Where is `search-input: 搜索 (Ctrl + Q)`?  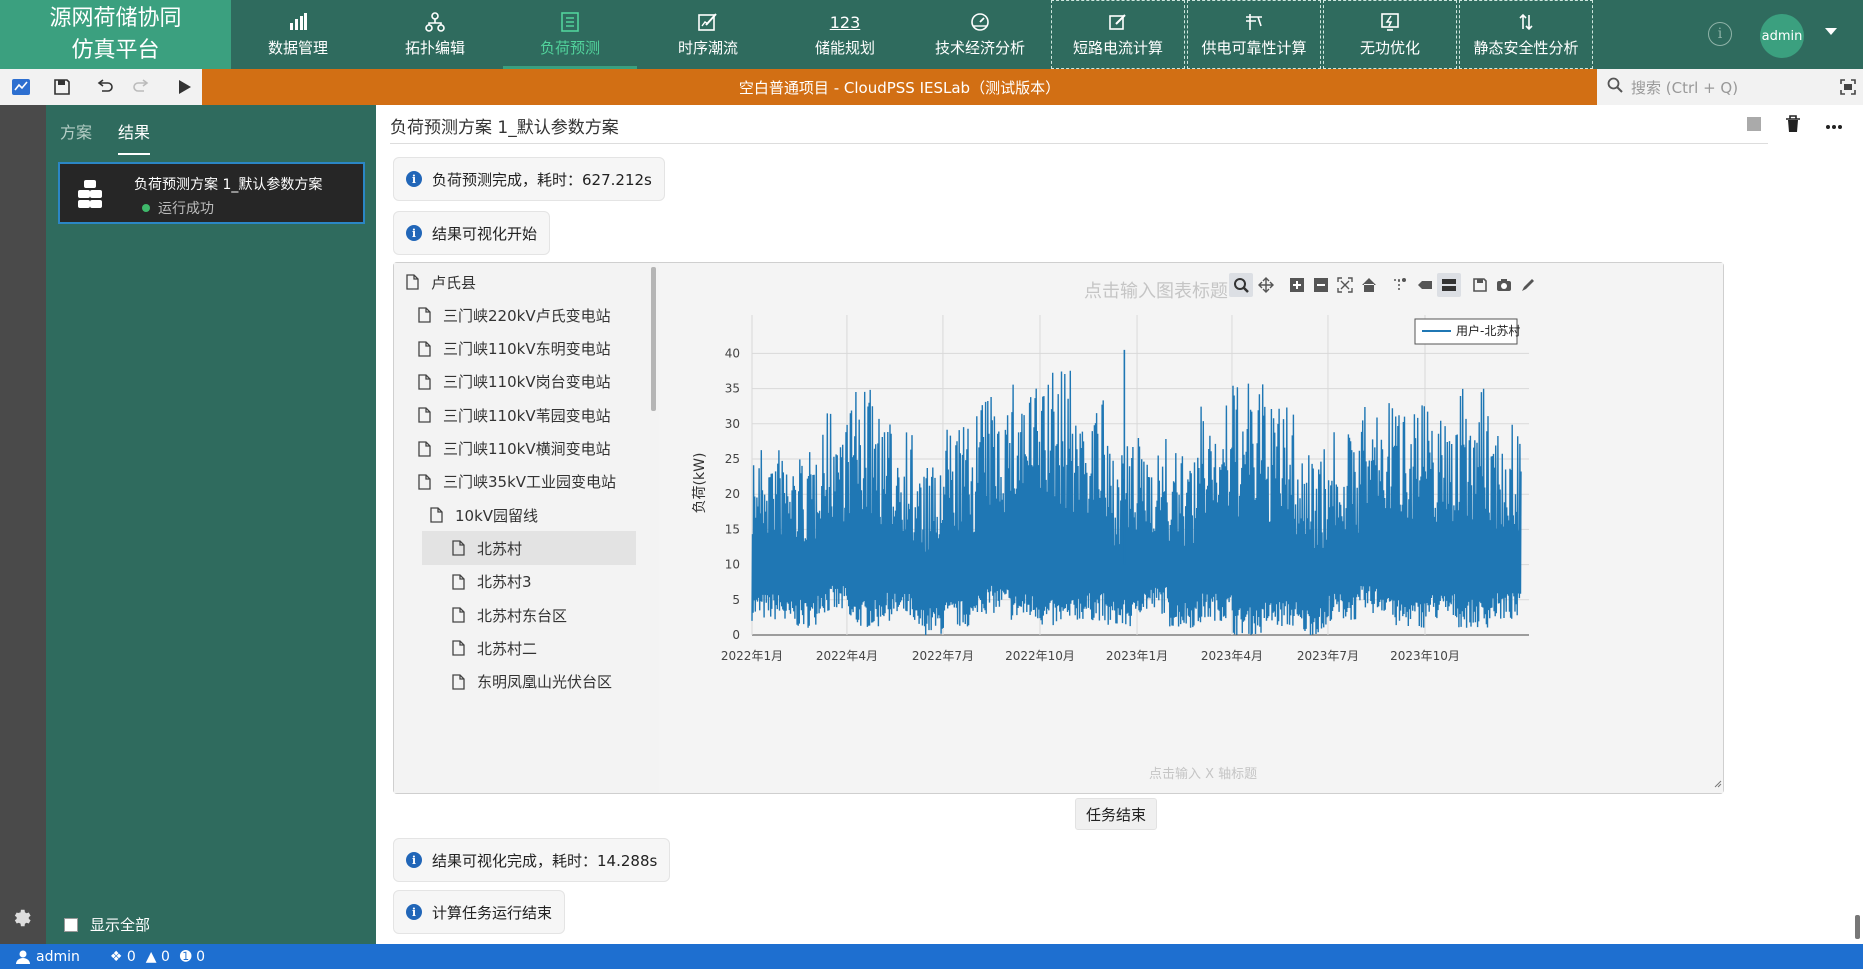
search-input: 搜索 (Ctrl + Q) is located at coordinates (1684, 87).